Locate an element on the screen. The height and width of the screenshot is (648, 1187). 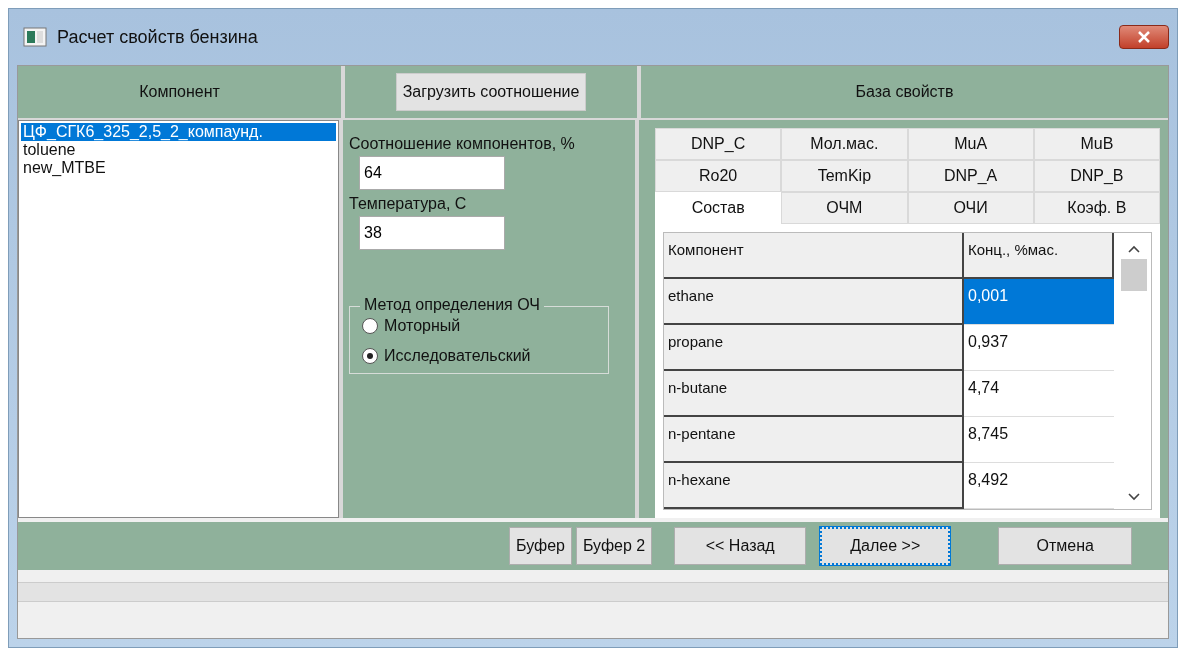
tab: Ro20 is located at coordinates (718, 176).